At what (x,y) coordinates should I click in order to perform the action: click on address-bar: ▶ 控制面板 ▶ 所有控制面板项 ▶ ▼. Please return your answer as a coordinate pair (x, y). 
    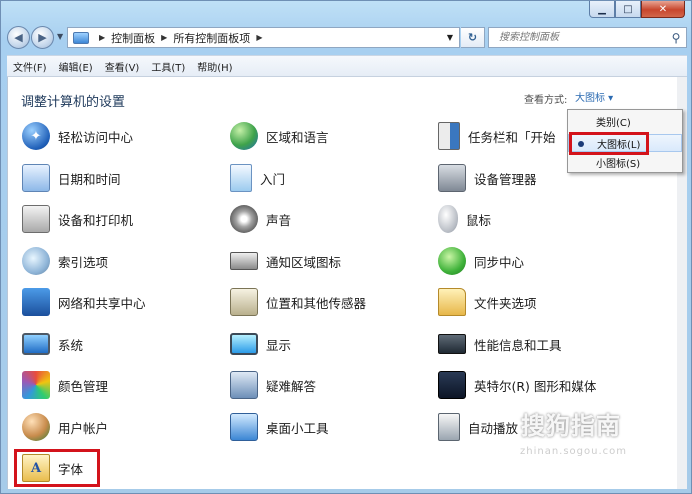
    Looking at the image, I should click on (263, 37).